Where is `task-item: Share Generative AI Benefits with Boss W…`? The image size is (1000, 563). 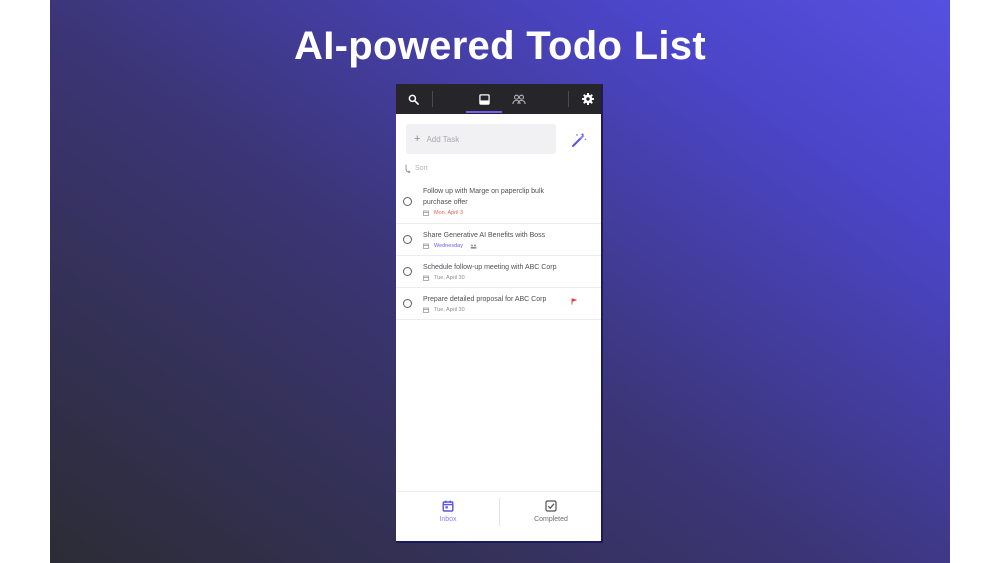 task-item: Share Generative AI Benefits with Boss W… is located at coordinates (498, 240).